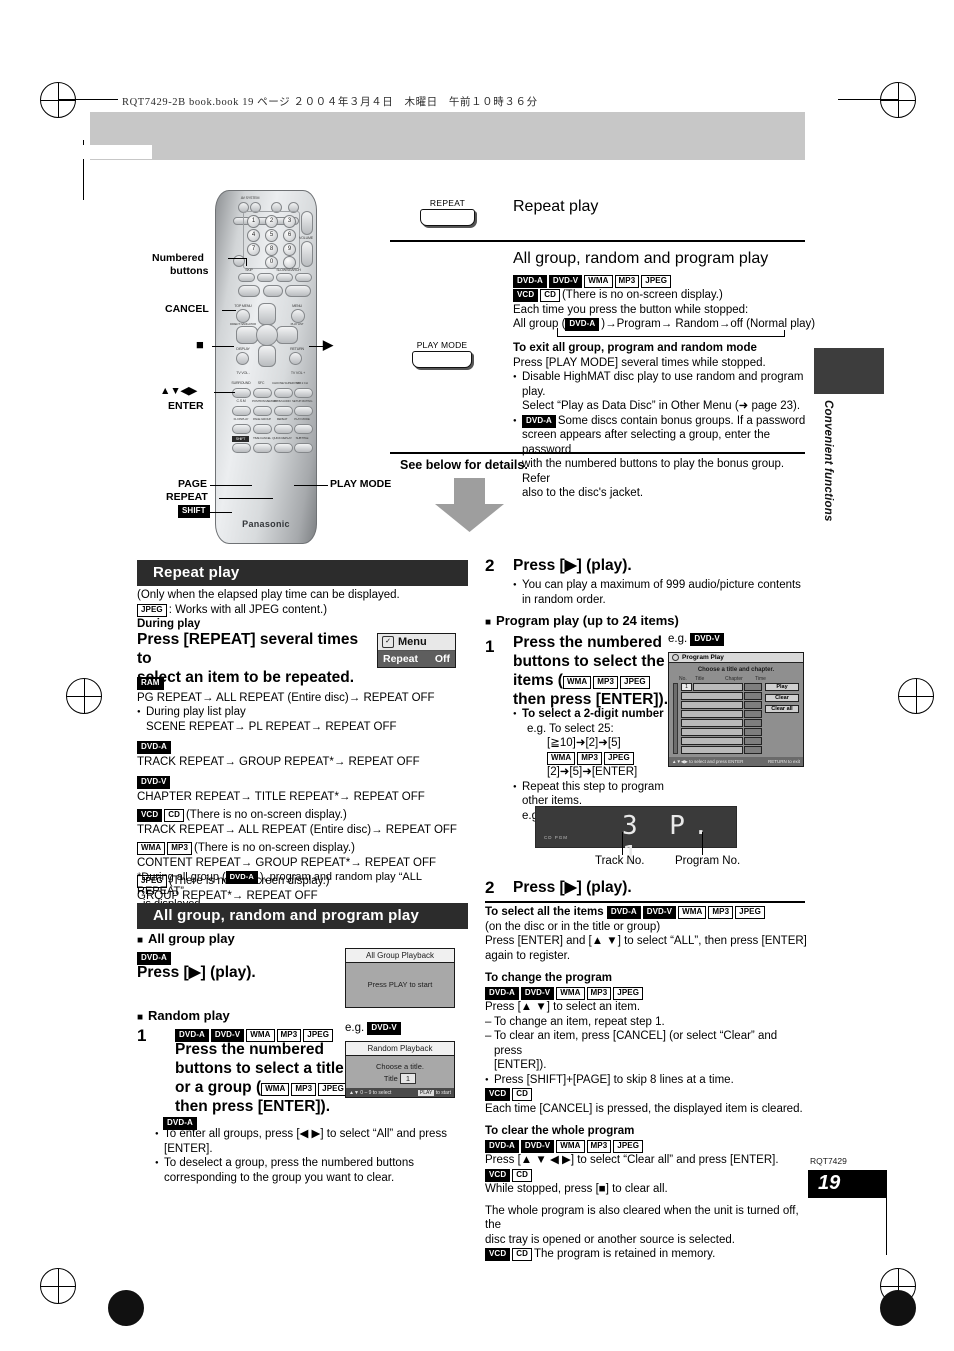 The image size is (954, 1351). I want to click on callout-shift-tag: SHIFT, so click(194, 511).